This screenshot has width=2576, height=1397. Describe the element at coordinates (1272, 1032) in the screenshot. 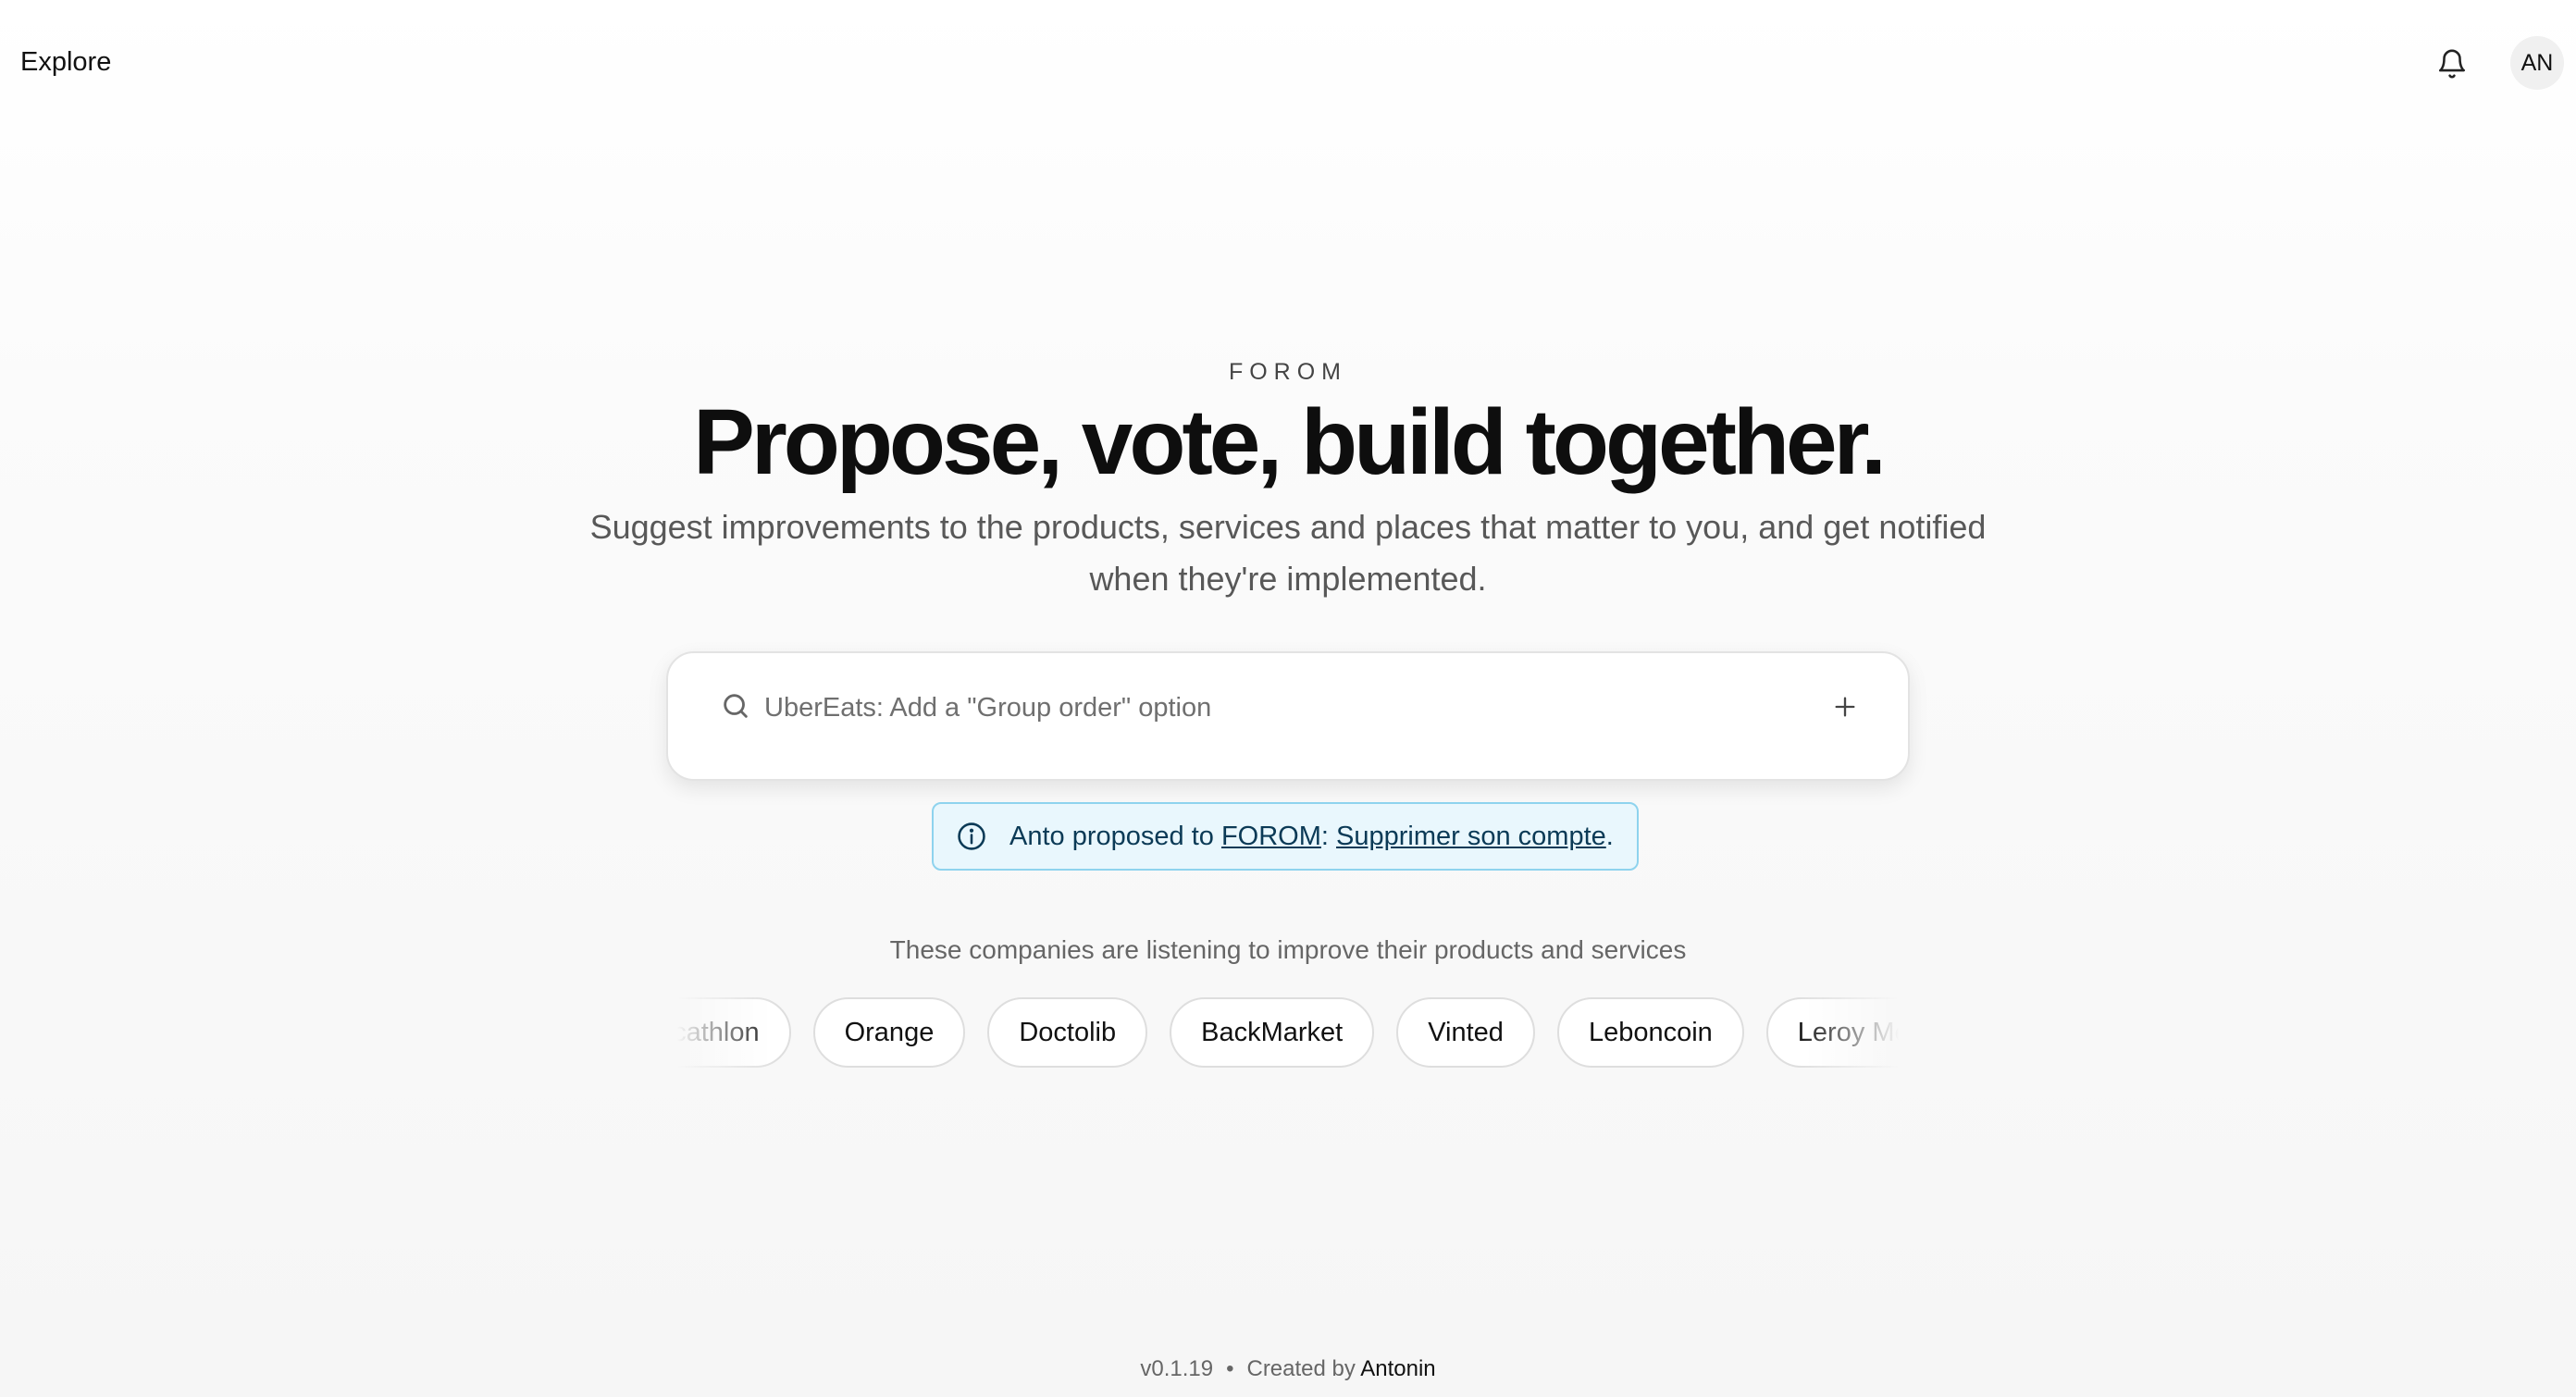

I see `company-pill-backmarket: BackMarket` at that location.